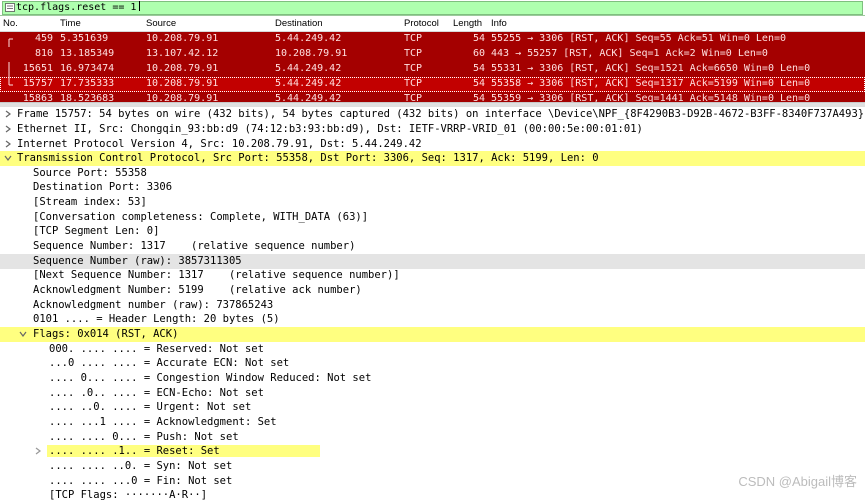 Image resolution: width=865 pixels, height=504 pixels. Describe the element at coordinates (432, 481) in the screenshot. I see `tree-item: .... .... ...0 = Fin: Not set` at that location.